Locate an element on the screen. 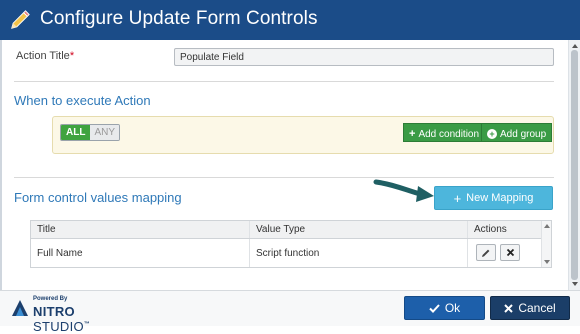  add-condition-label: Add condition is located at coordinates (449, 134).